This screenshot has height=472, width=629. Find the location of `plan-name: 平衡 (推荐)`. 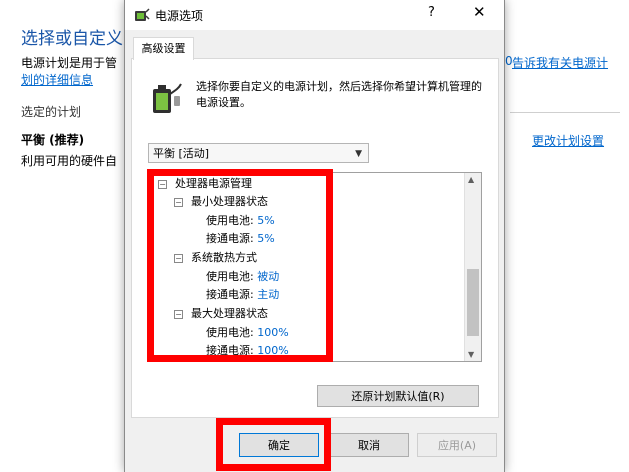

plan-name: 平衡 (推荐) is located at coordinates (53, 140).